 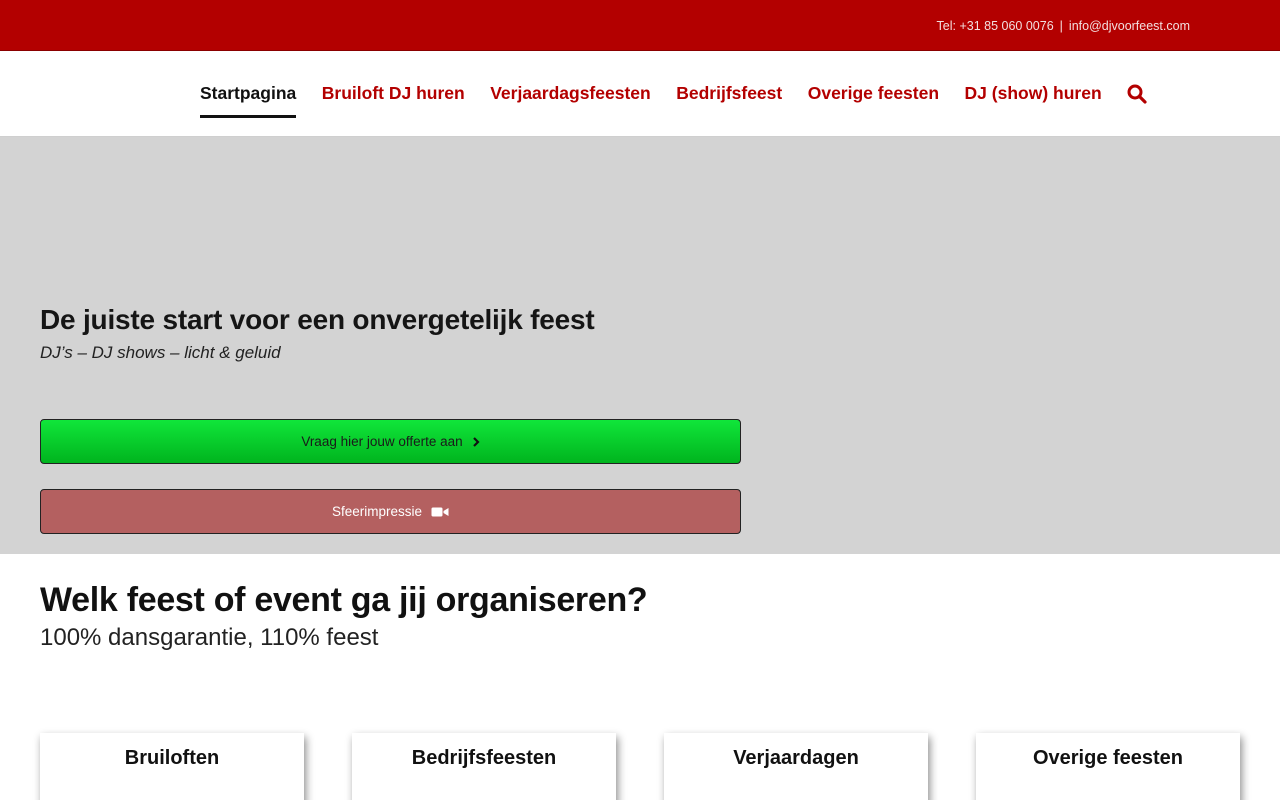 I want to click on sfeerimpressie-button: Sfeerimpressie, so click(x=390, y=511).